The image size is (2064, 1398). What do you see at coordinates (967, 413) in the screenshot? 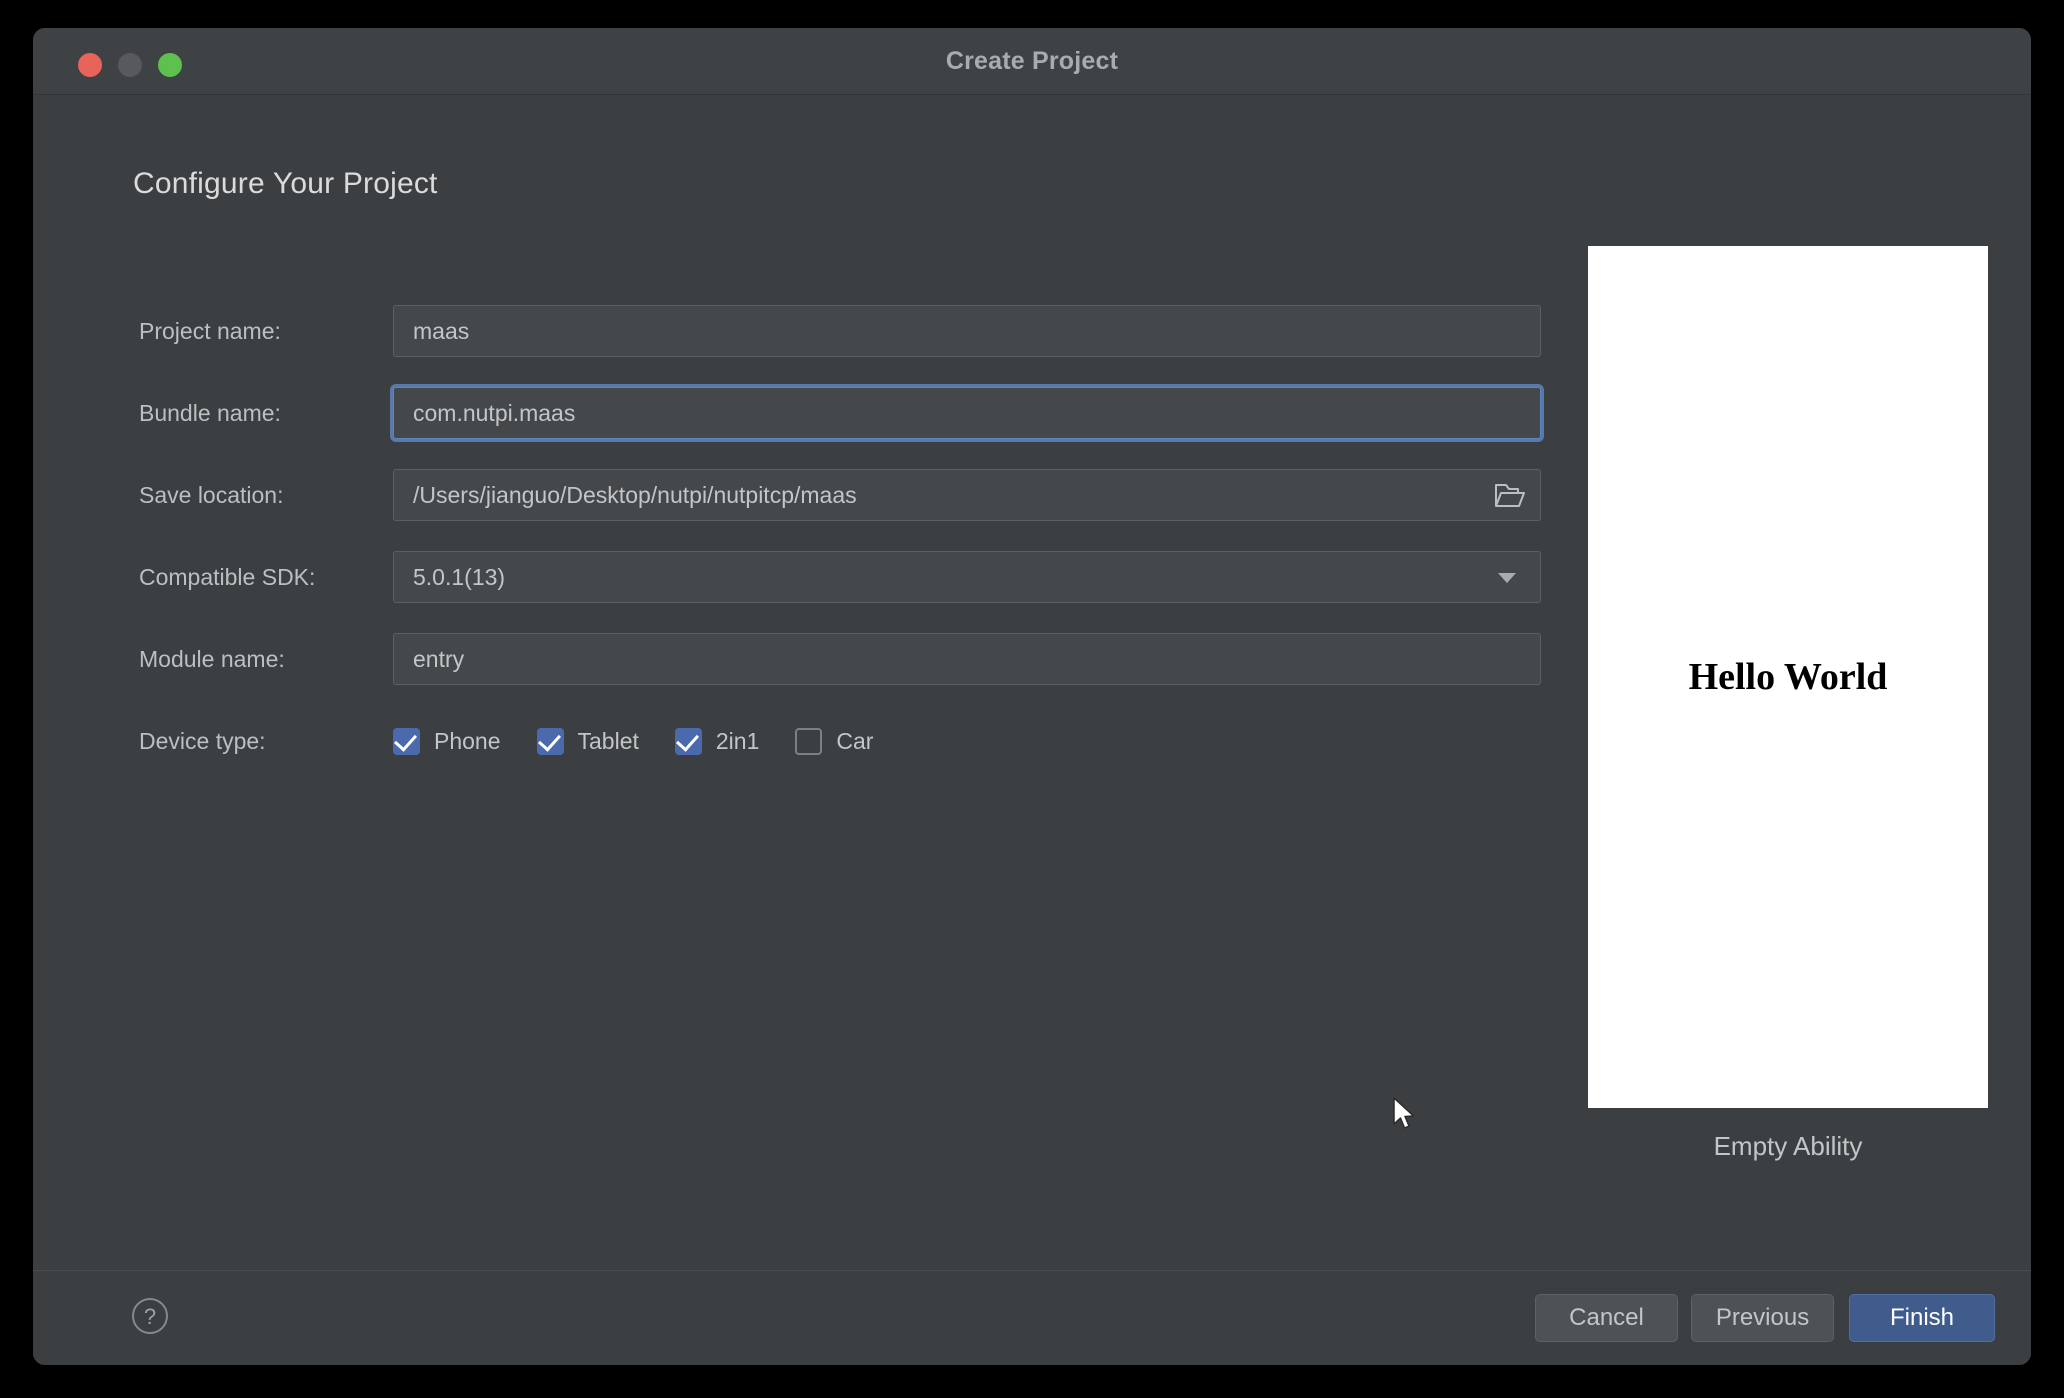
I see `bundle-name-input: com.nutpi.maas` at bounding box center [967, 413].